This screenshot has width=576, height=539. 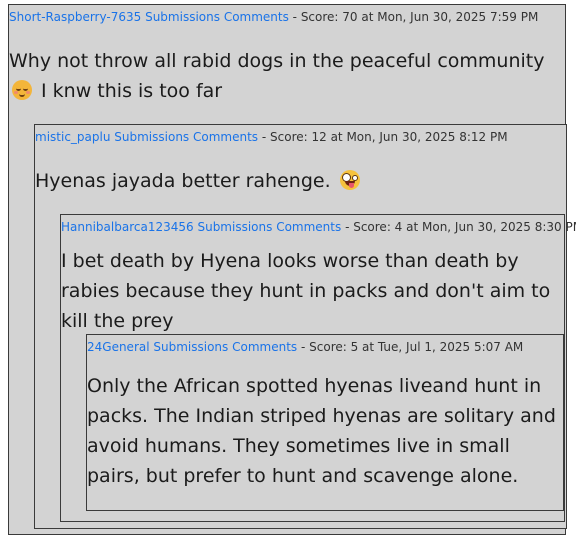 What do you see at coordinates (129, 91) in the screenshot?
I see `comment-text-cont: I knw this is too far` at bounding box center [129, 91].